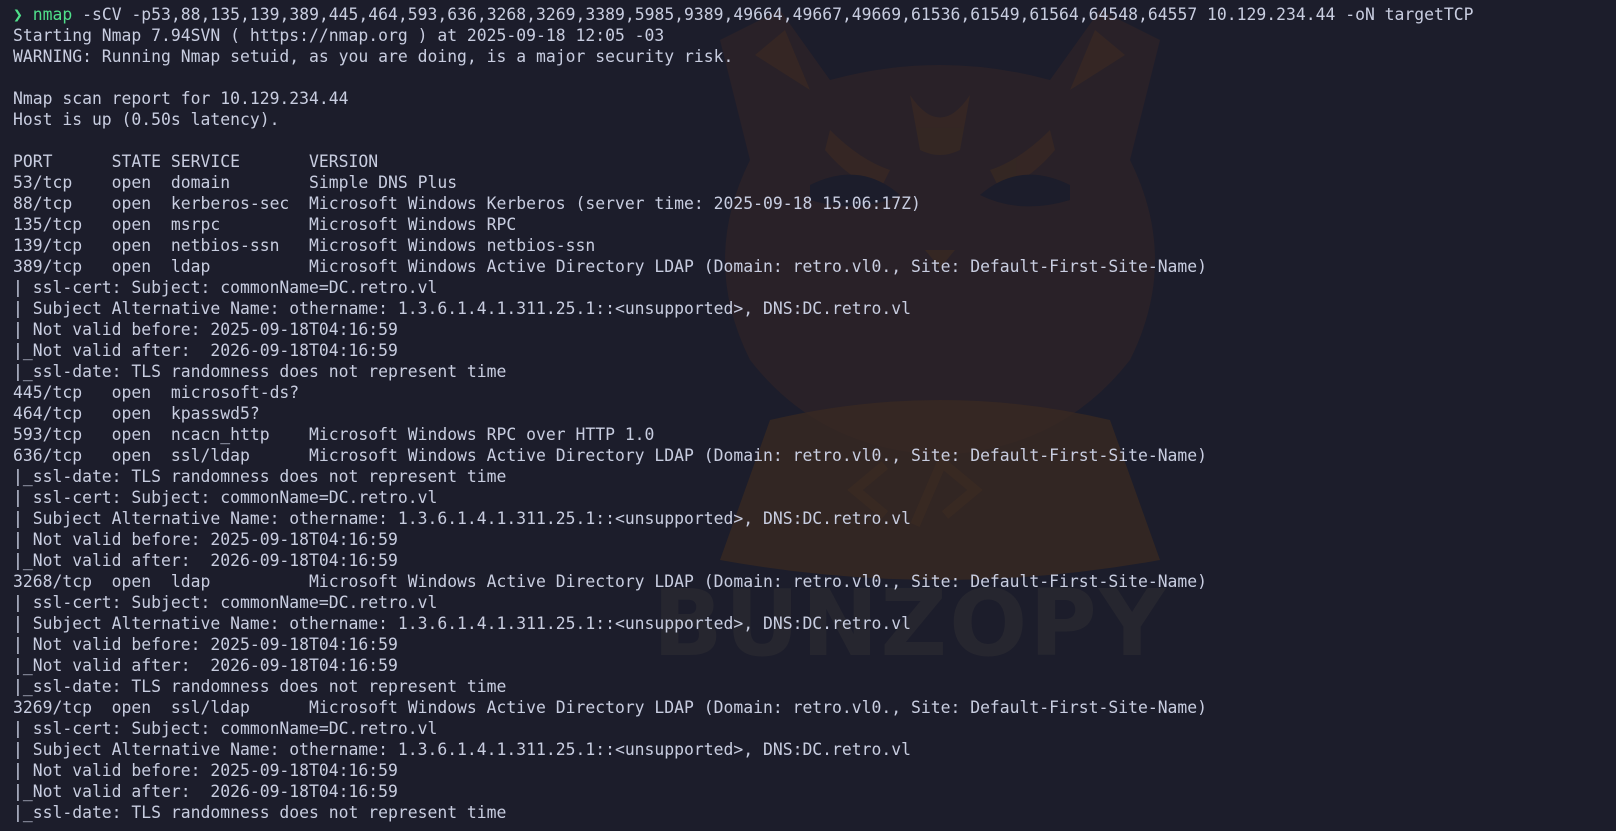 The width and height of the screenshot is (1616, 831). What do you see at coordinates (196, 161) in the screenshot?
I see `output-line: PORT STATE SERVICE VERSION` at bounding box center [196, 161].